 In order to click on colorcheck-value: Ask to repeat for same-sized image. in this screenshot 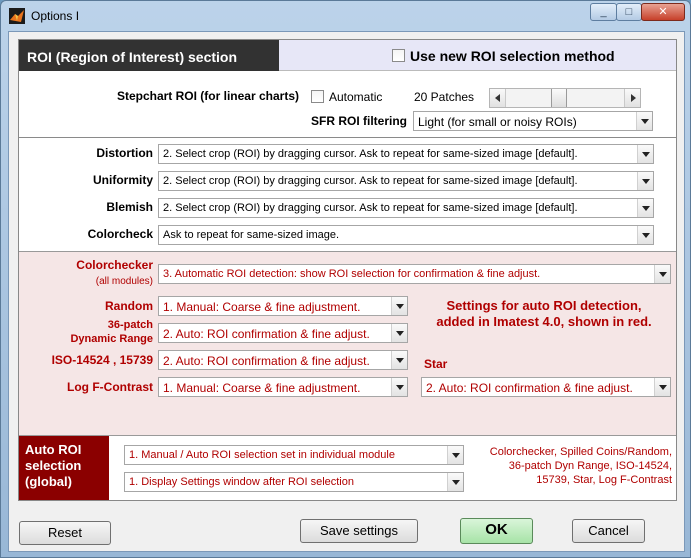, I will do `click(251, 235)`.